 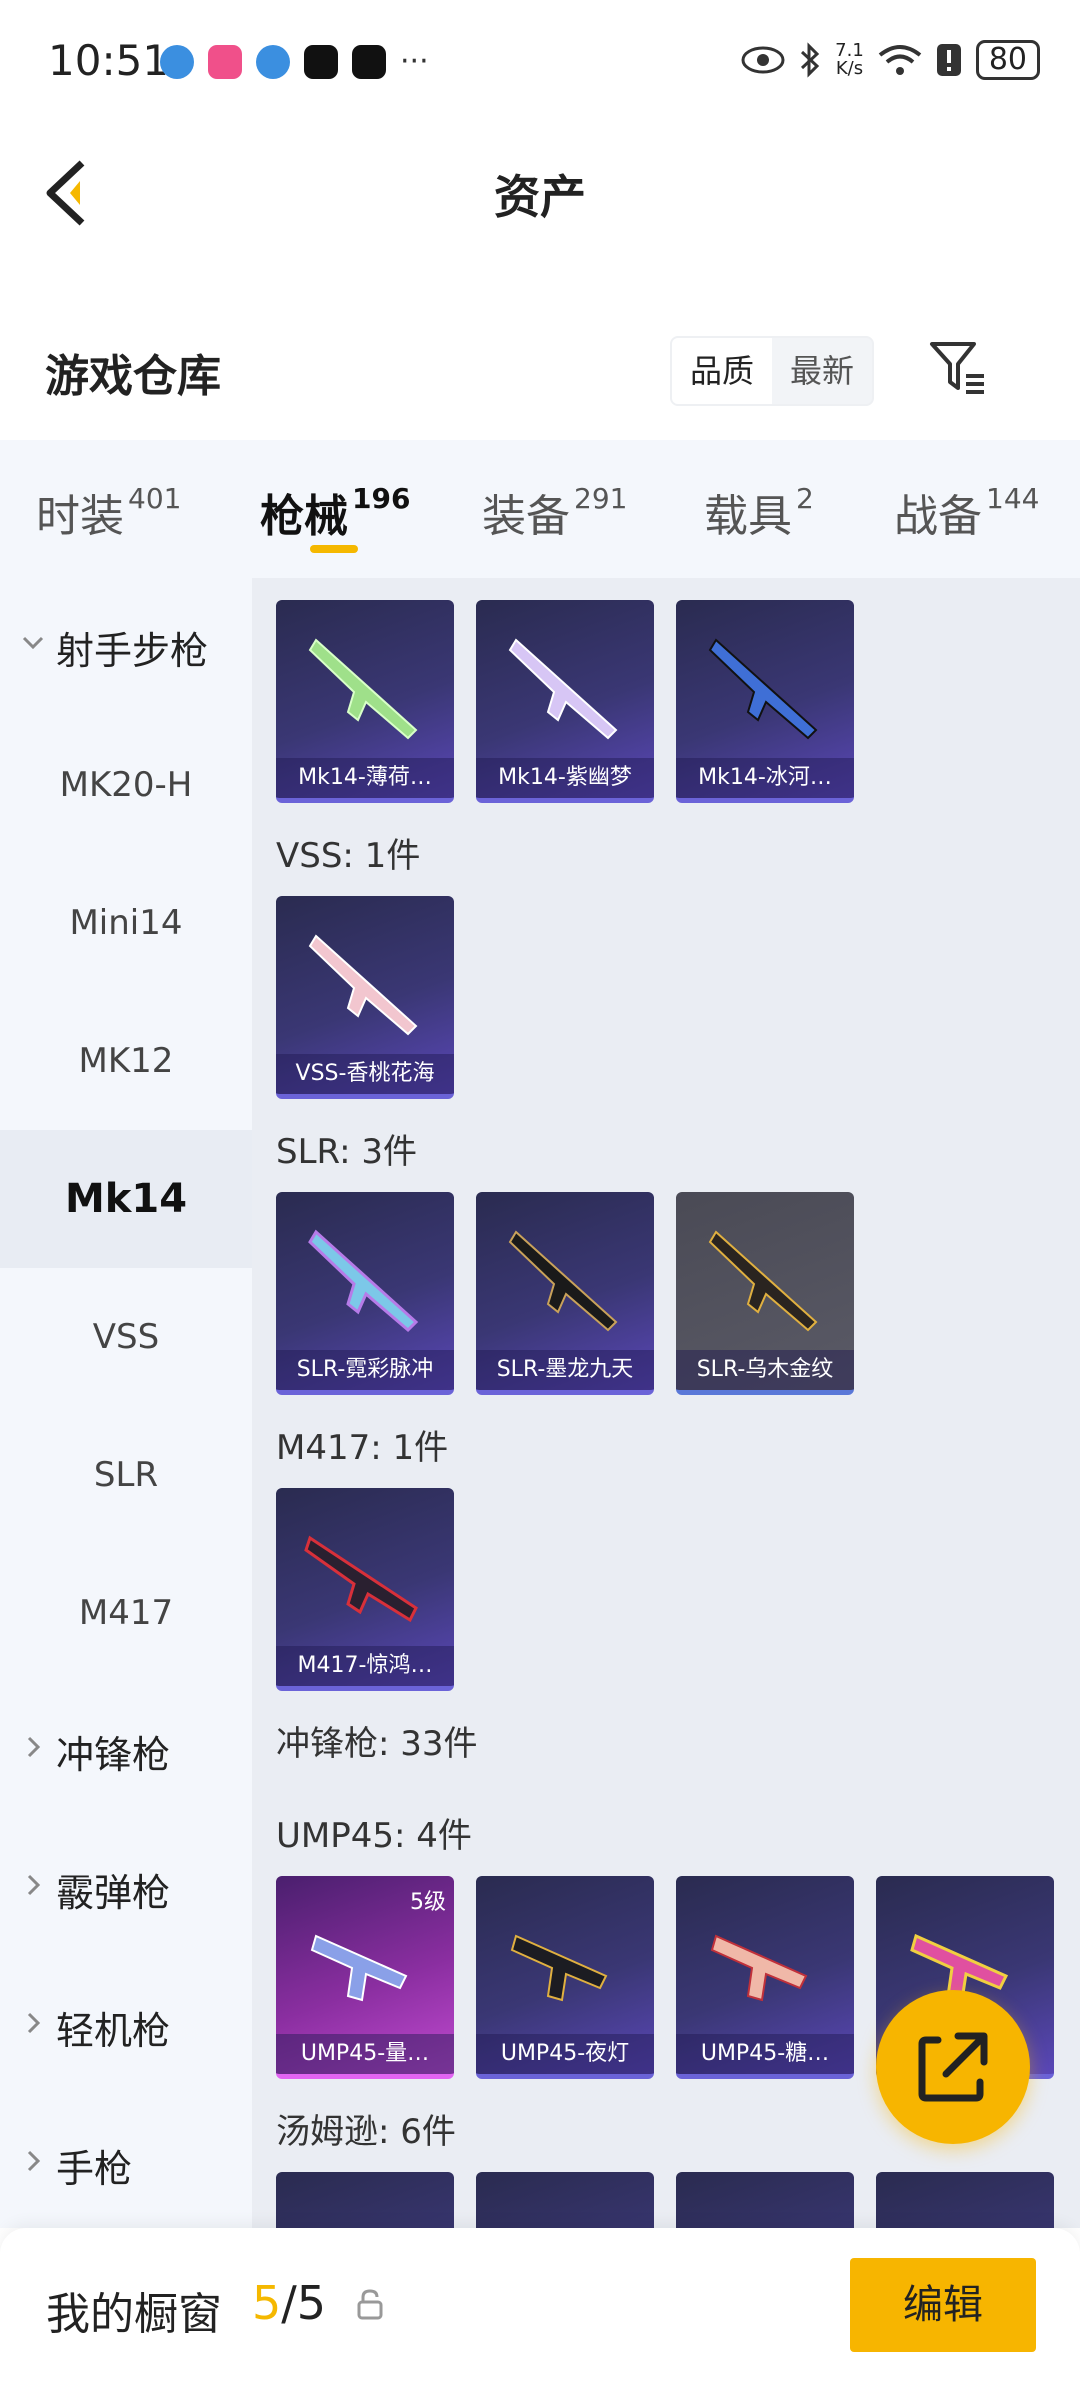 I want to click on sort-toggle: 品质 最新, so click(x=772, y=371).